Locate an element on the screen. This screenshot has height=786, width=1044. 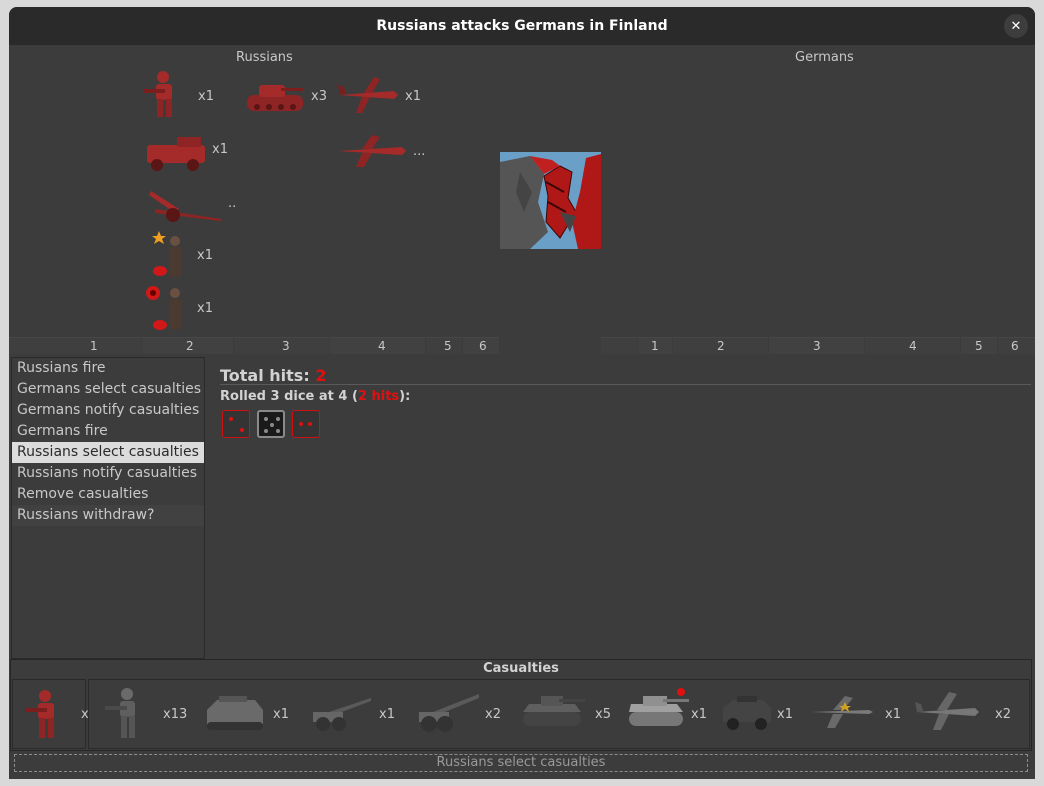
die-miss is located at coordinates (271, 424).